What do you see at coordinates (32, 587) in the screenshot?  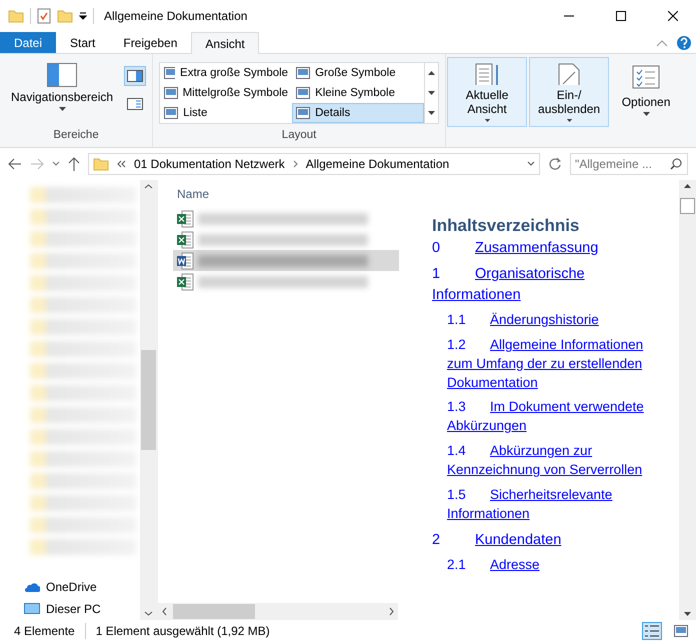 I see `cloud-icon` at bounding box center [32, 587].